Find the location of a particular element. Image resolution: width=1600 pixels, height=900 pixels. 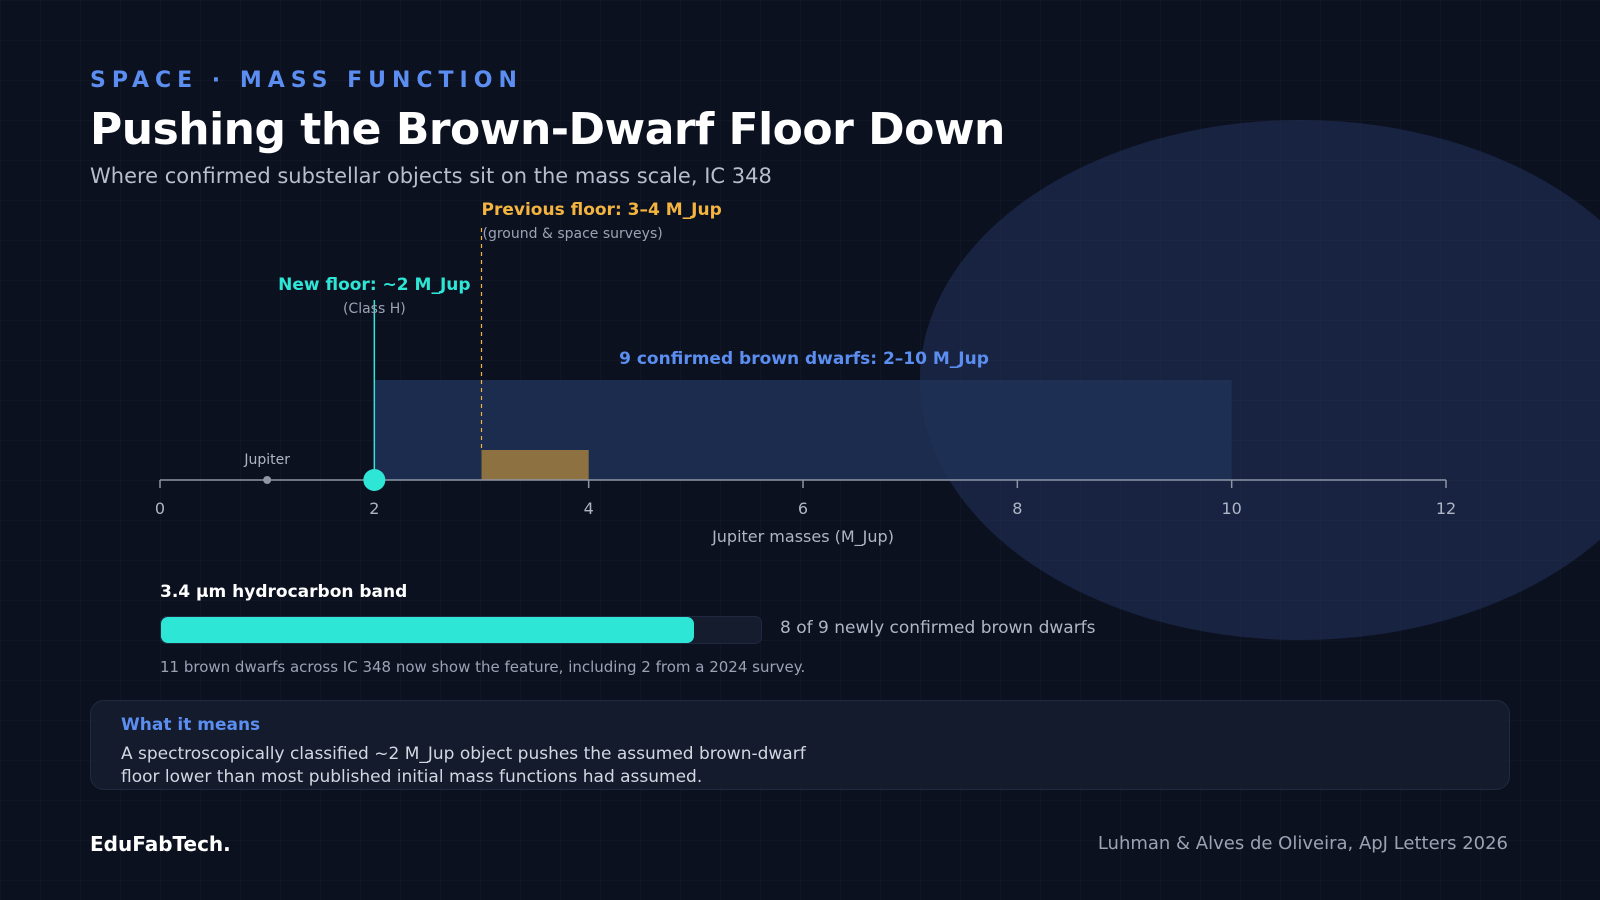

x-axis-ticks: 0 2 4 6 8 10 12 is located at coordinates (805, 499).